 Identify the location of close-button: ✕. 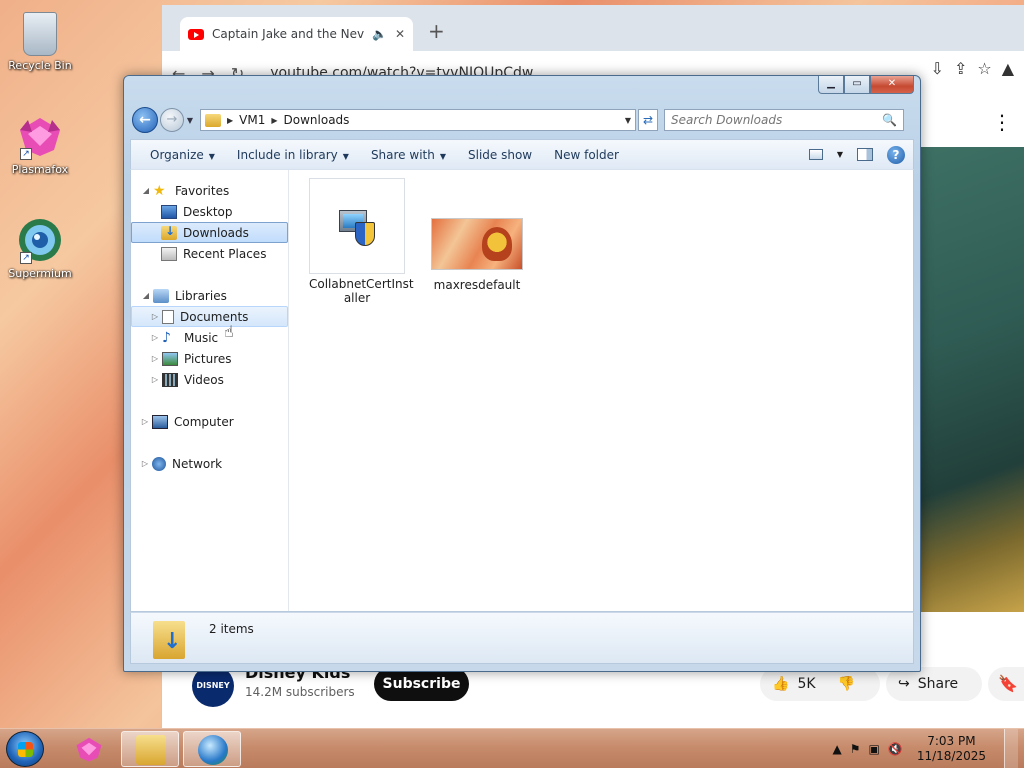
(892, 85).